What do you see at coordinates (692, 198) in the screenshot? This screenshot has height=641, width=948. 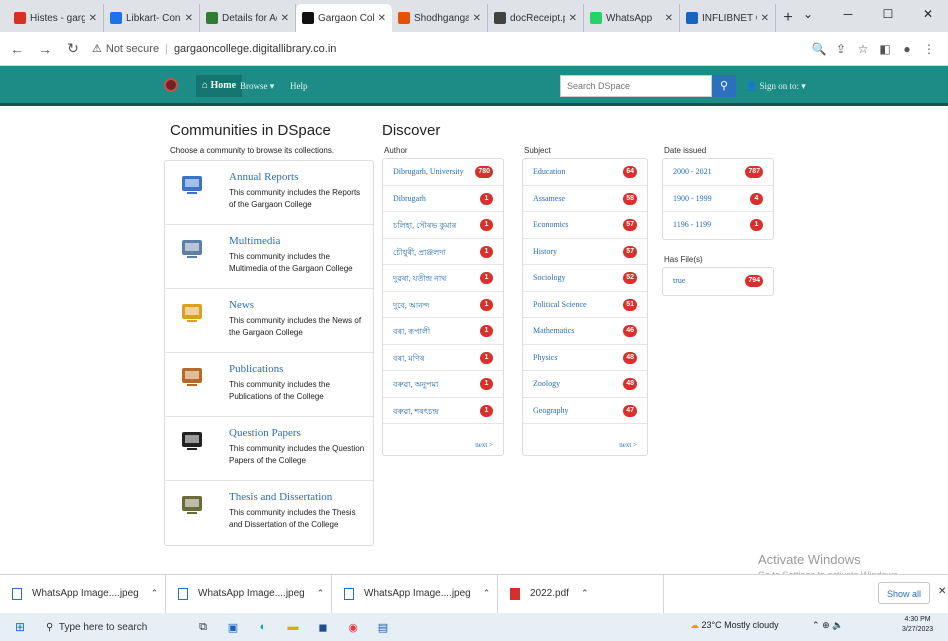 I see `facet-value-link: 1900 - 1999` at bounding box center [692, 198].